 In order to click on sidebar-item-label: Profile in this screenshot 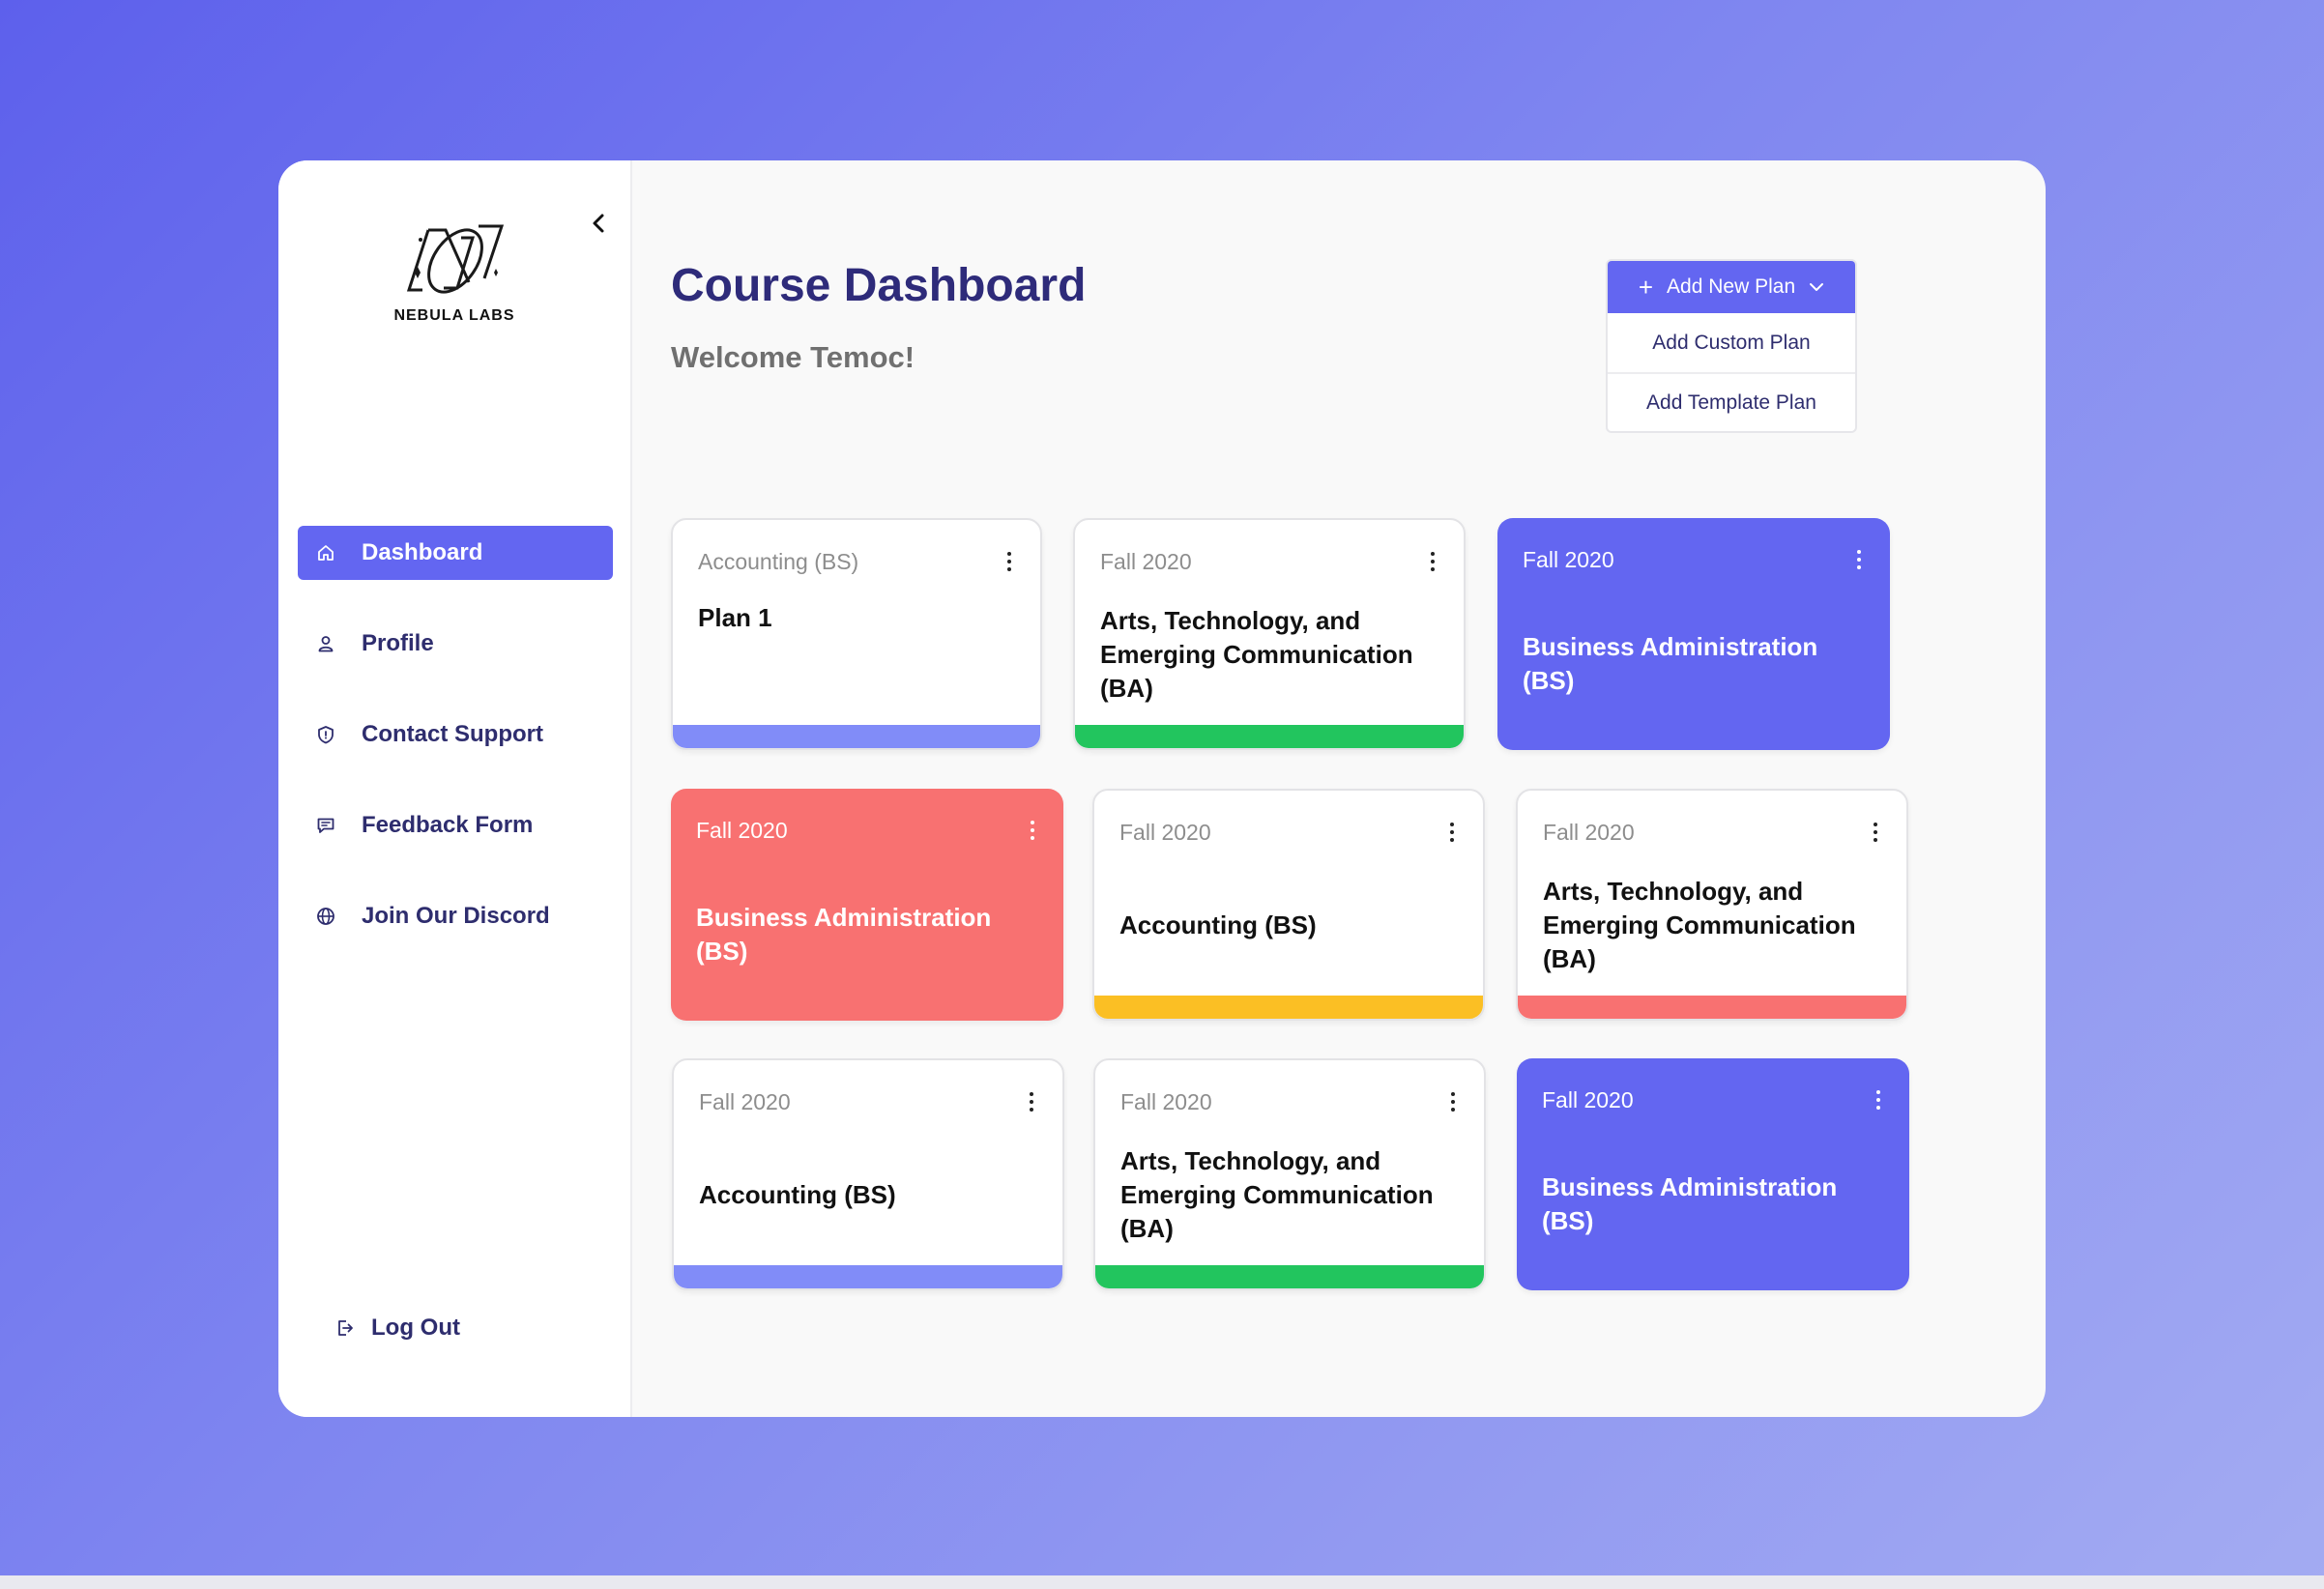, I will do `click(398, 643)`.